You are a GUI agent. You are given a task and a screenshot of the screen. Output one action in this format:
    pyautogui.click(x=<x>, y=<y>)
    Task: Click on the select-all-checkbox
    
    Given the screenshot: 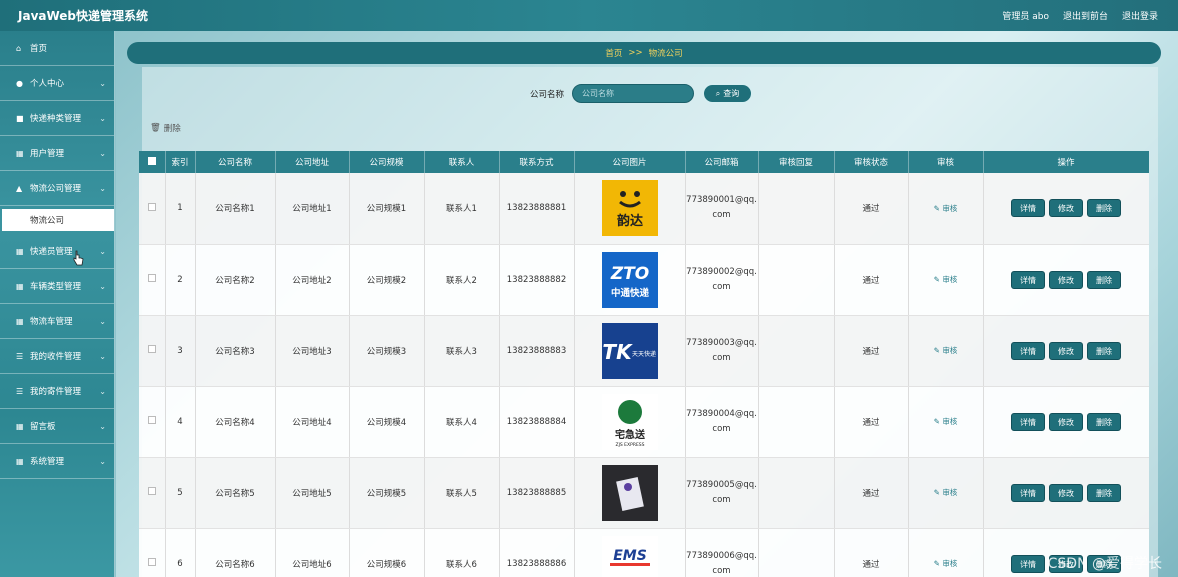 What is the action you would take?
    pyautogui.click(x=151, y=160)
    